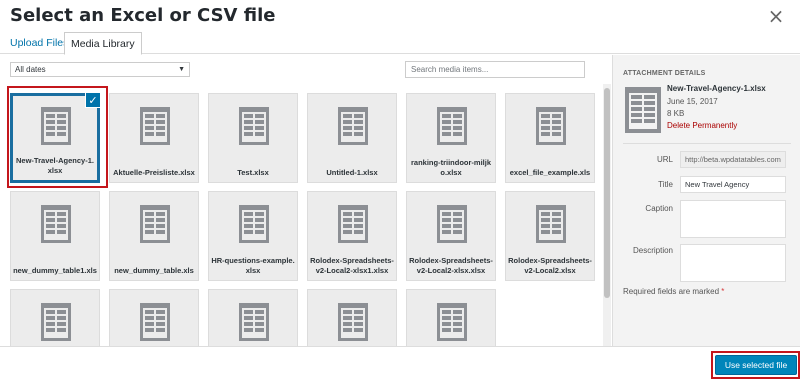 The width and height of the screenshot is (800, 382). Describe the element at coordinates (659, 208) in the screenshot. I see `caption-label: Caption` at that location.